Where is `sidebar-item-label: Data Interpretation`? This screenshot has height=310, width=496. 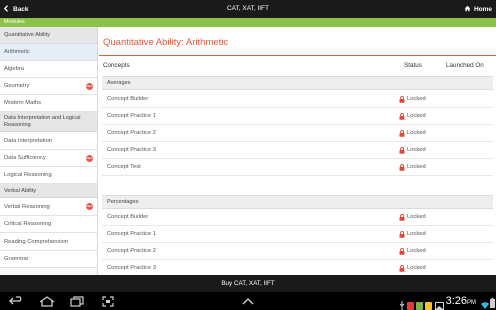 sidebar-item-label: Data Interpretation is located at coordinates (28, 140).